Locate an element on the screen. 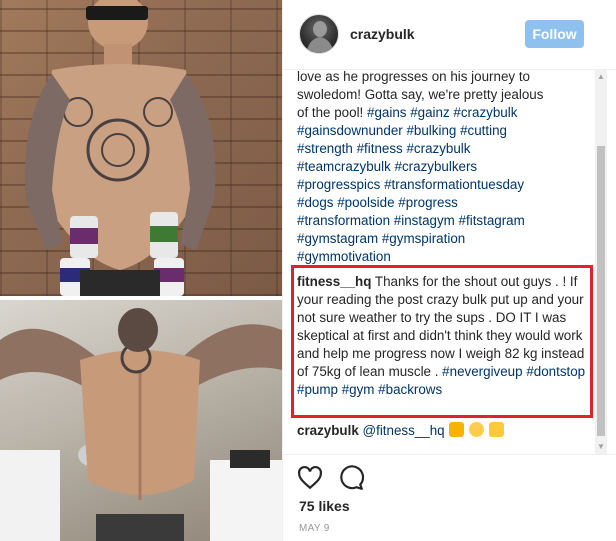  profile-photo is located at coordinates (320, 37).